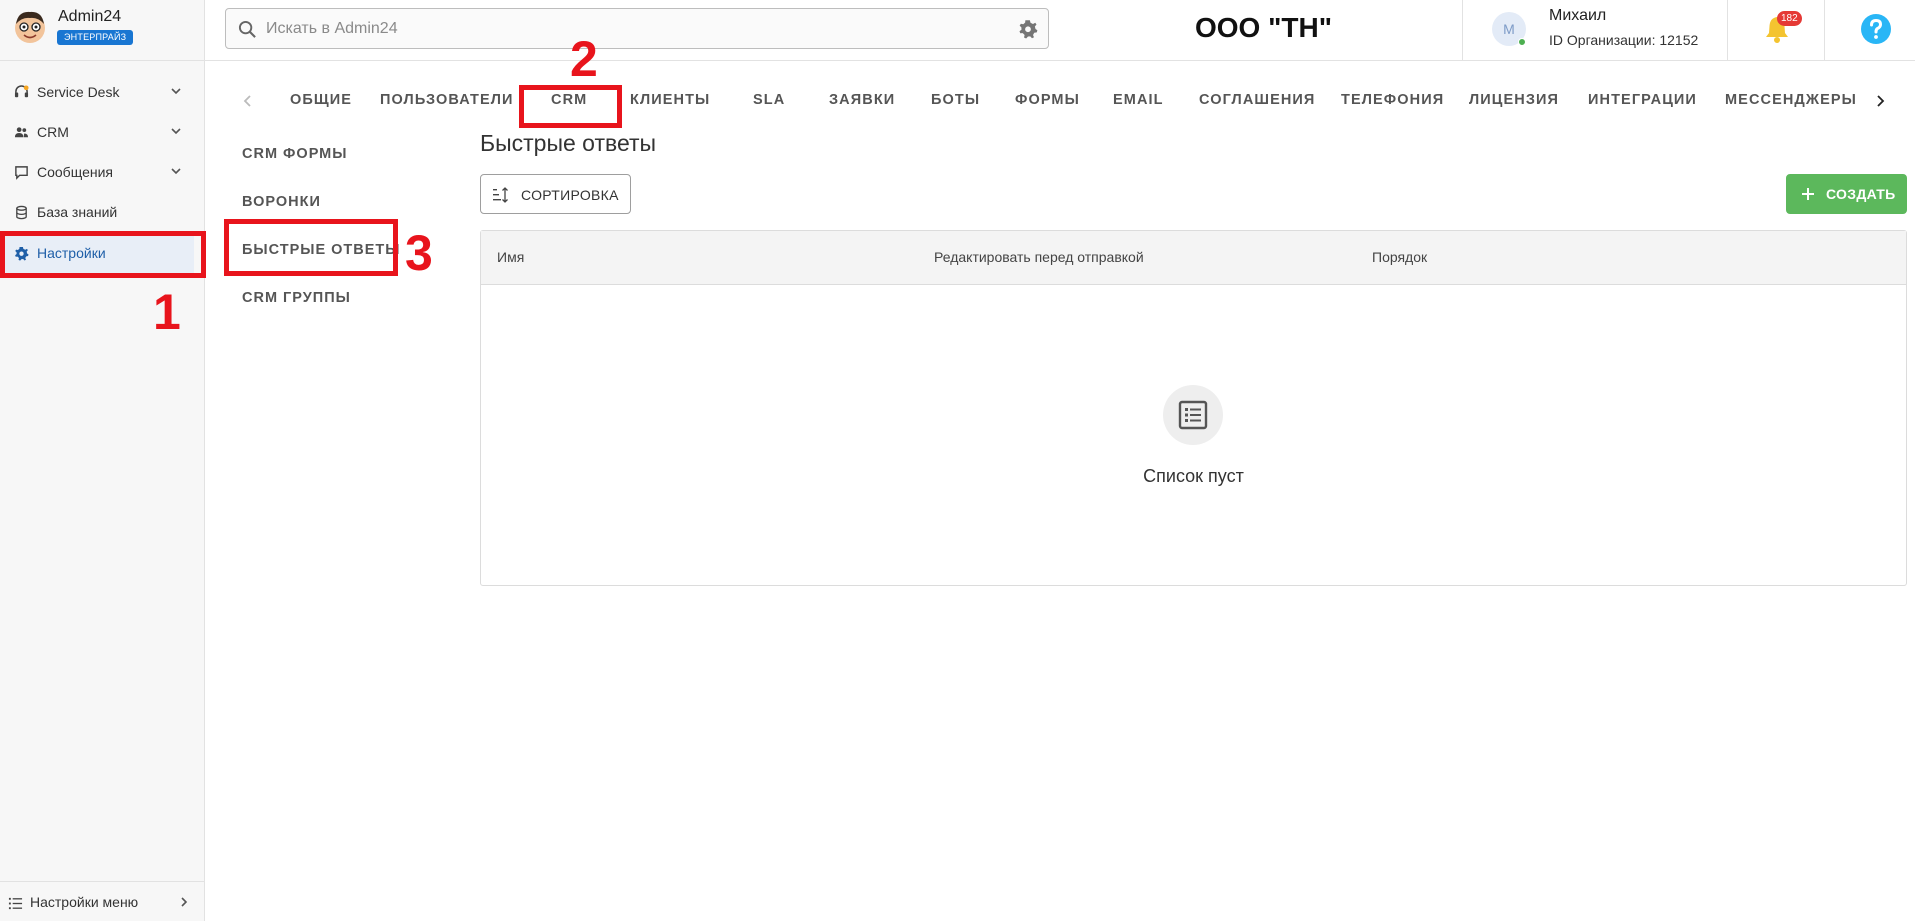  Describe the element at coordinates (584, 59) in the screenshot. I see `annotation-number-2: 2` at that location.